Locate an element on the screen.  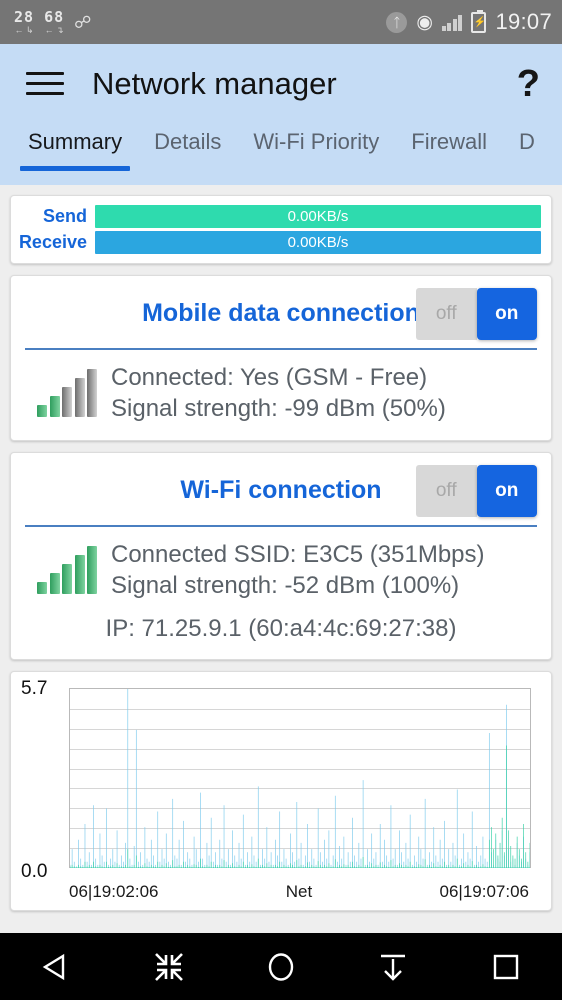
wifi-bars-icon is located at coordinates (61, 570).